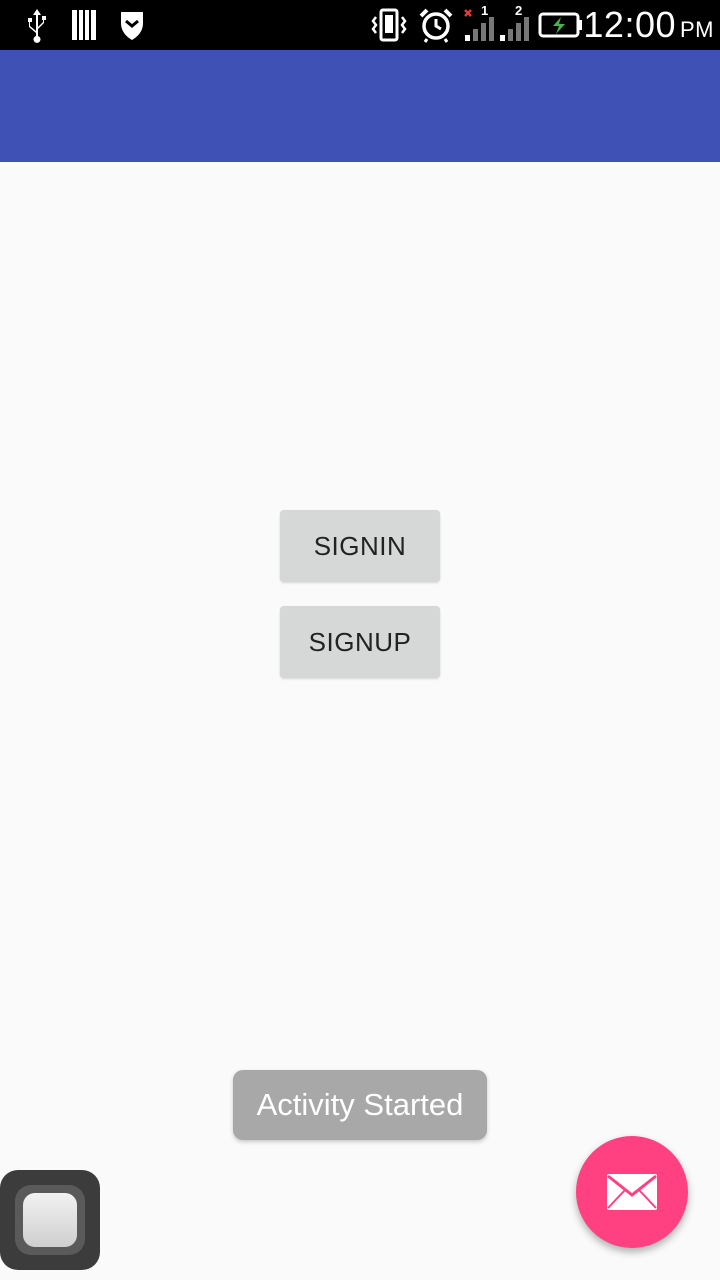  I want to click on assistive-touch-icon, so click(50, 1220).